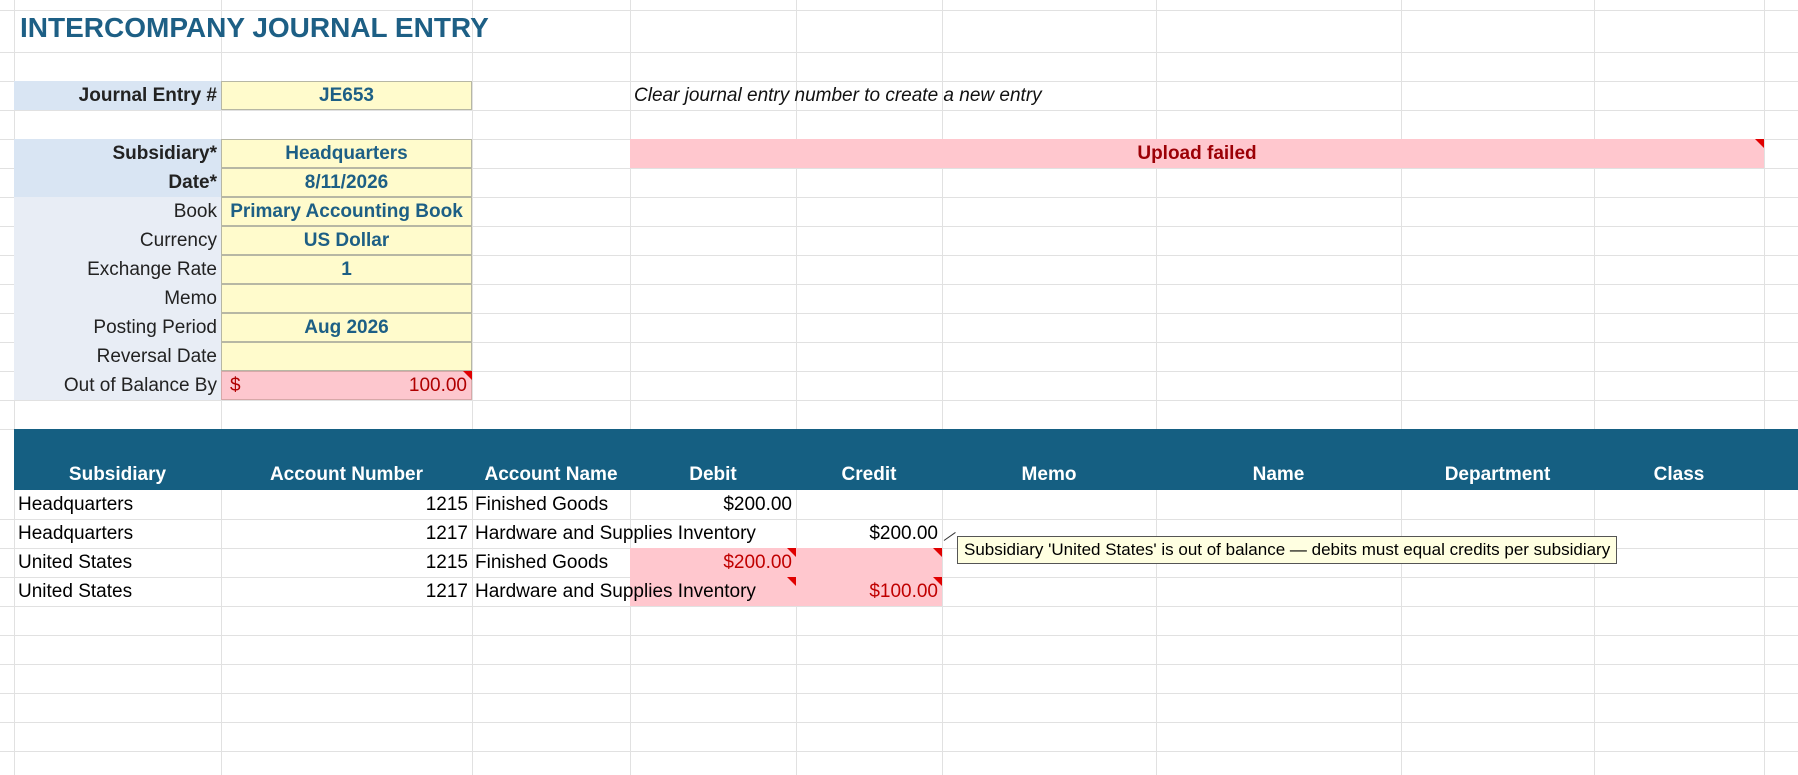  I want to click on book-field: Primary Accounting Book, so click(346, 211).